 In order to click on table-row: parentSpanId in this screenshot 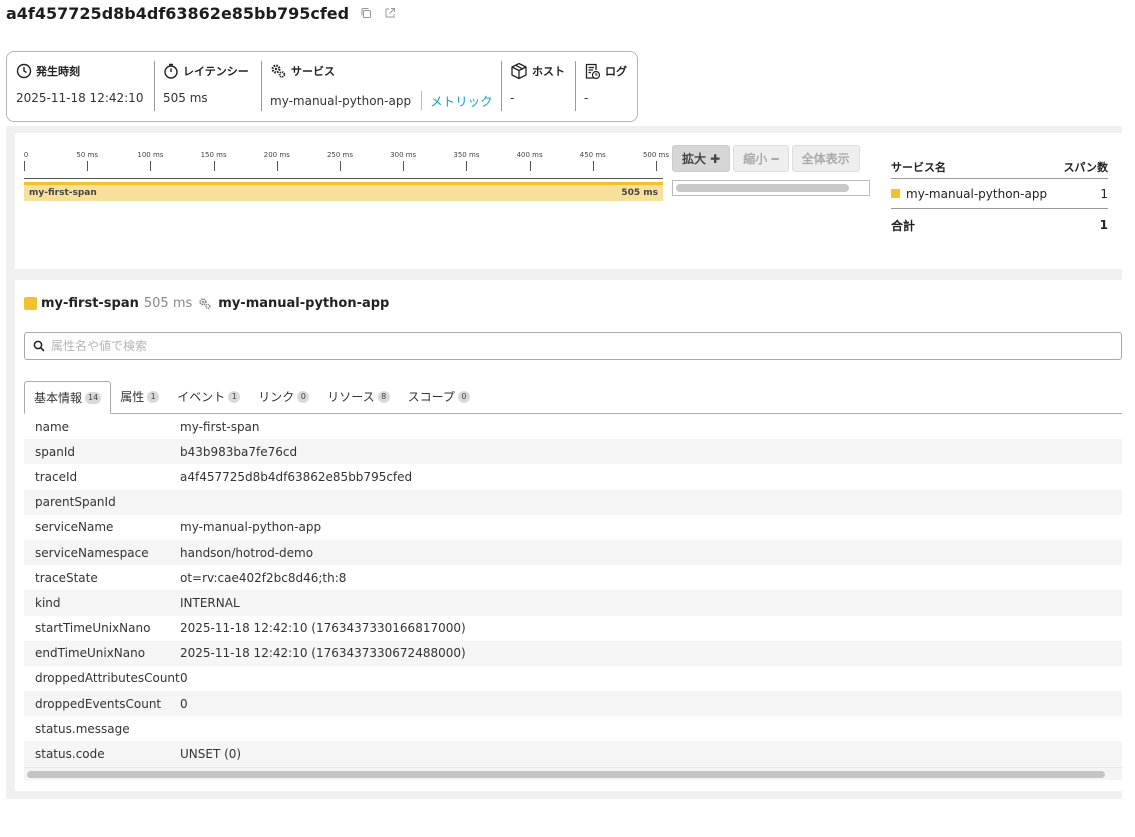, I will do `click(573, 502)`.